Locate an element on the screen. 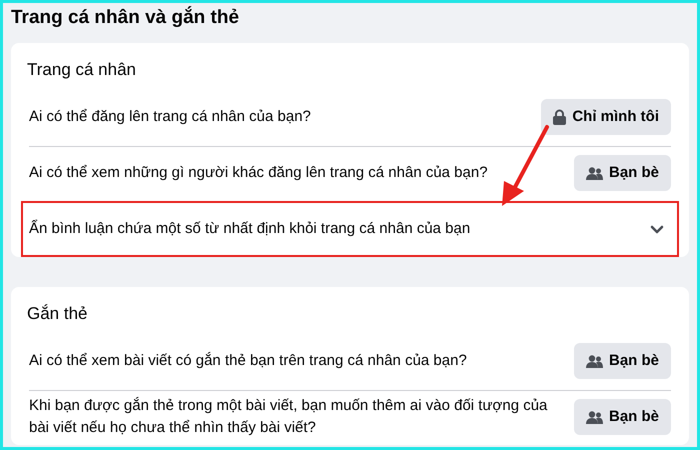 This screenshot has width=700, height=450. audience-button: Chỉ mình tôi is located at coordinates (606, 117).